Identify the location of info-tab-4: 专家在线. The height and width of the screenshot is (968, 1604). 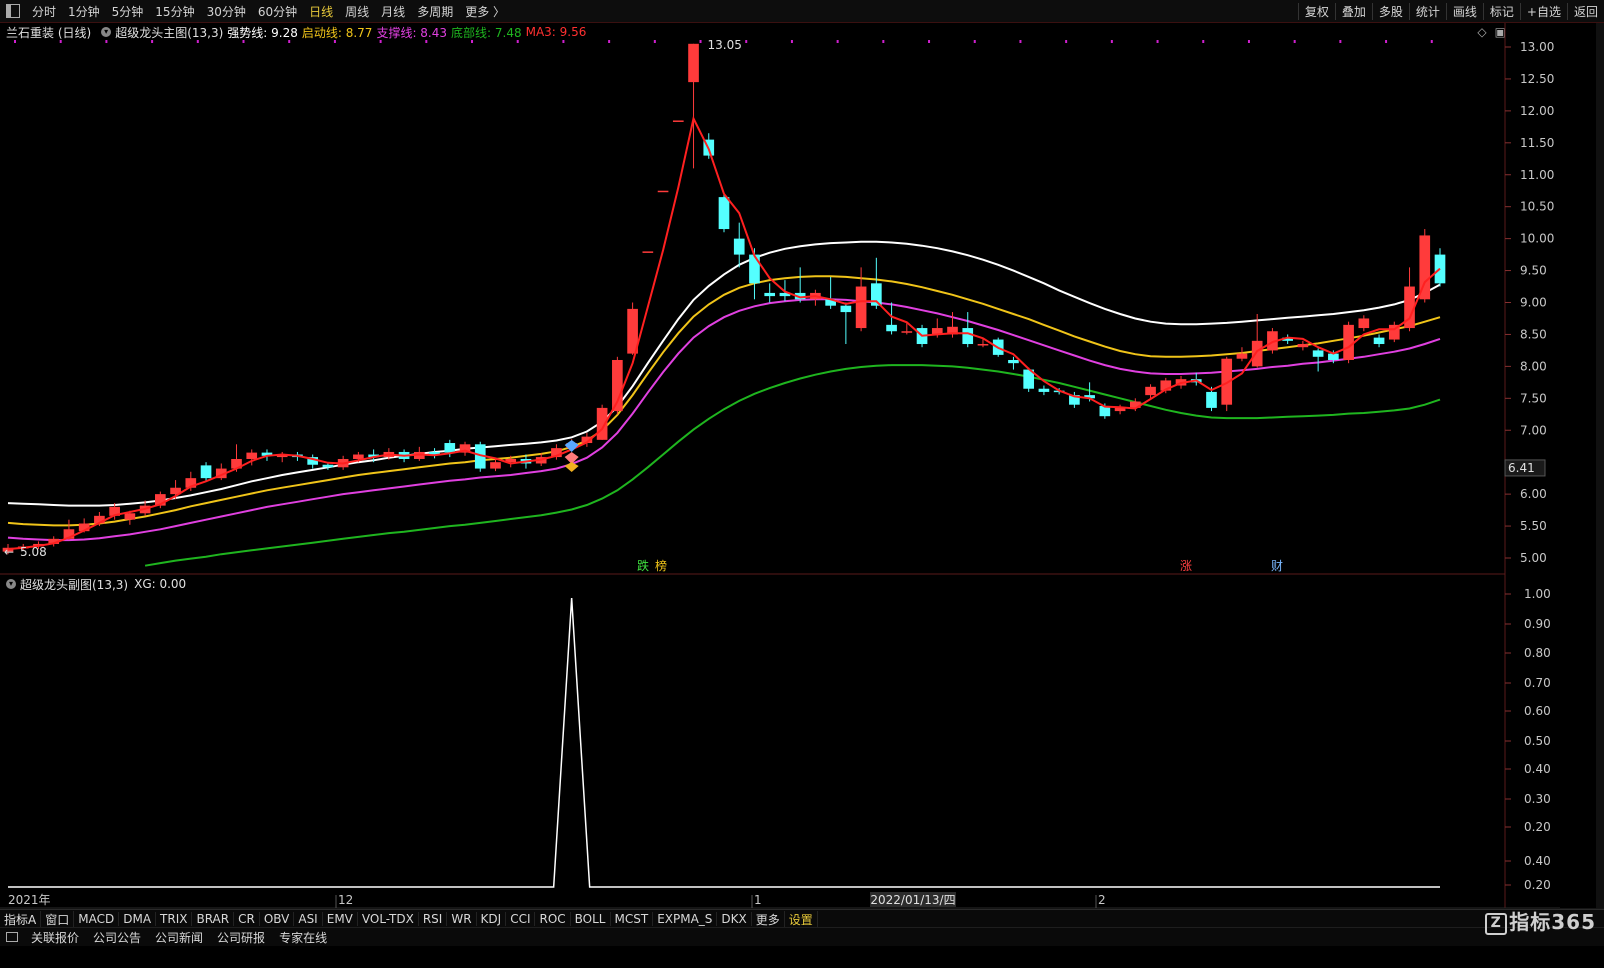
(303, 937).